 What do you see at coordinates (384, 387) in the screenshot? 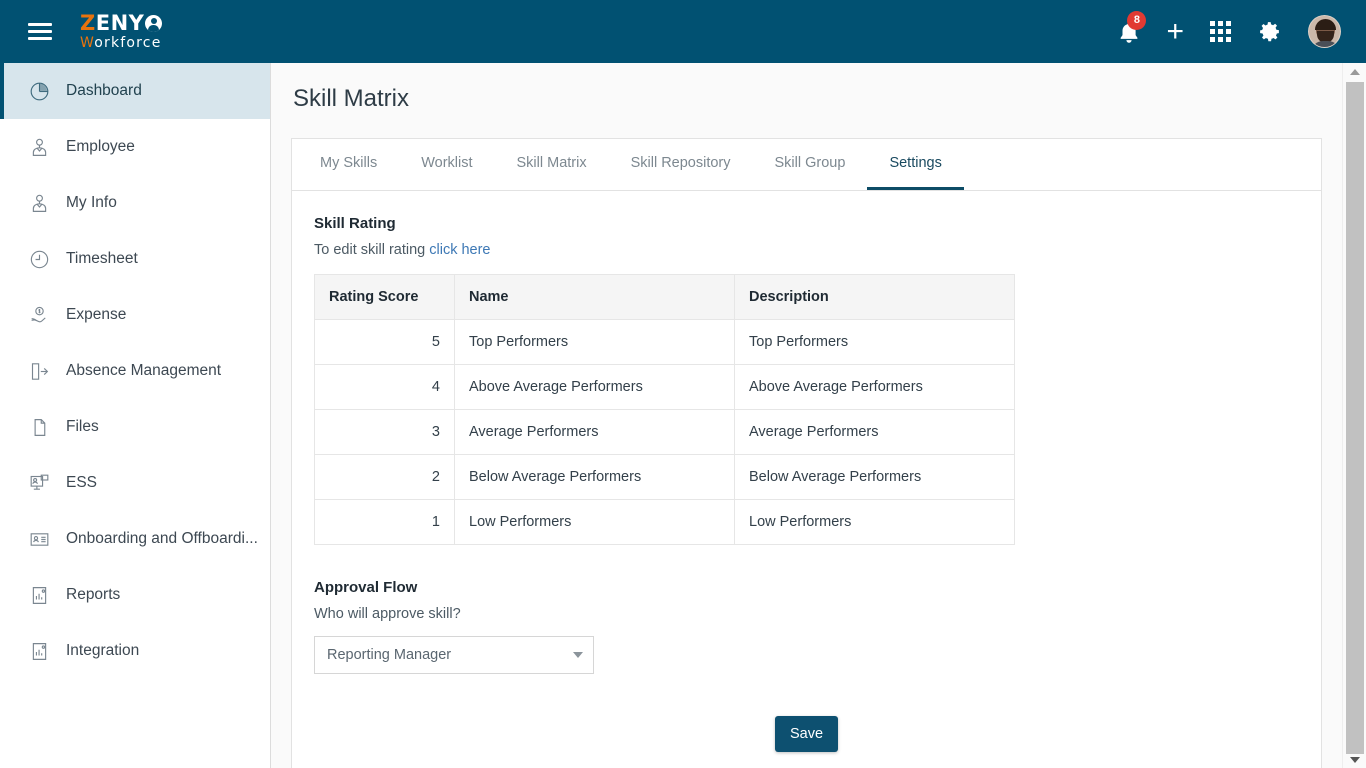
I see `cell-rating-score: 4` at bounding box center [384, 387].